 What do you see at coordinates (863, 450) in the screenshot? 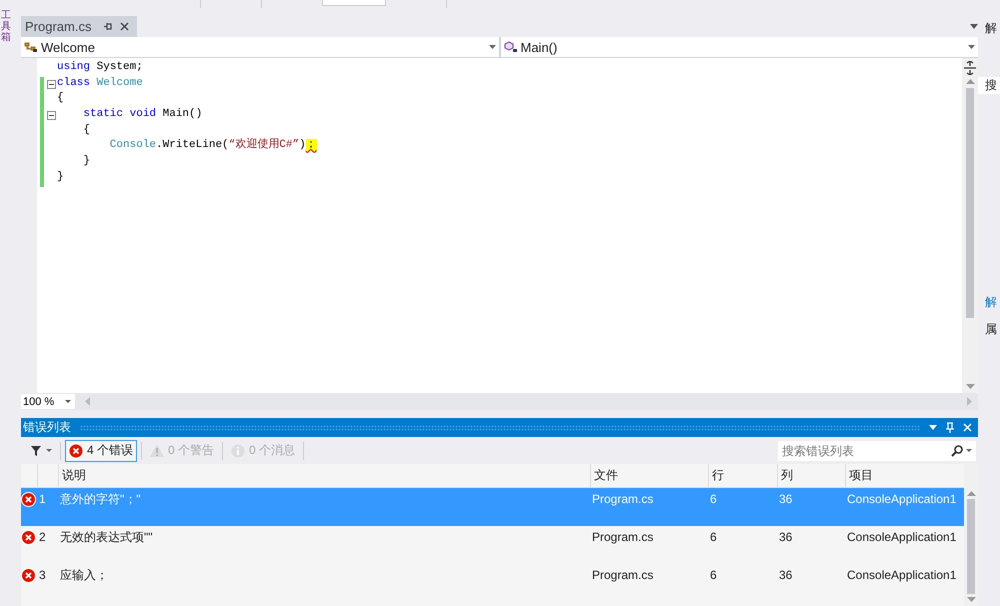
I see `search-field: 搜索错误列表` at bounding box center [863, 450].